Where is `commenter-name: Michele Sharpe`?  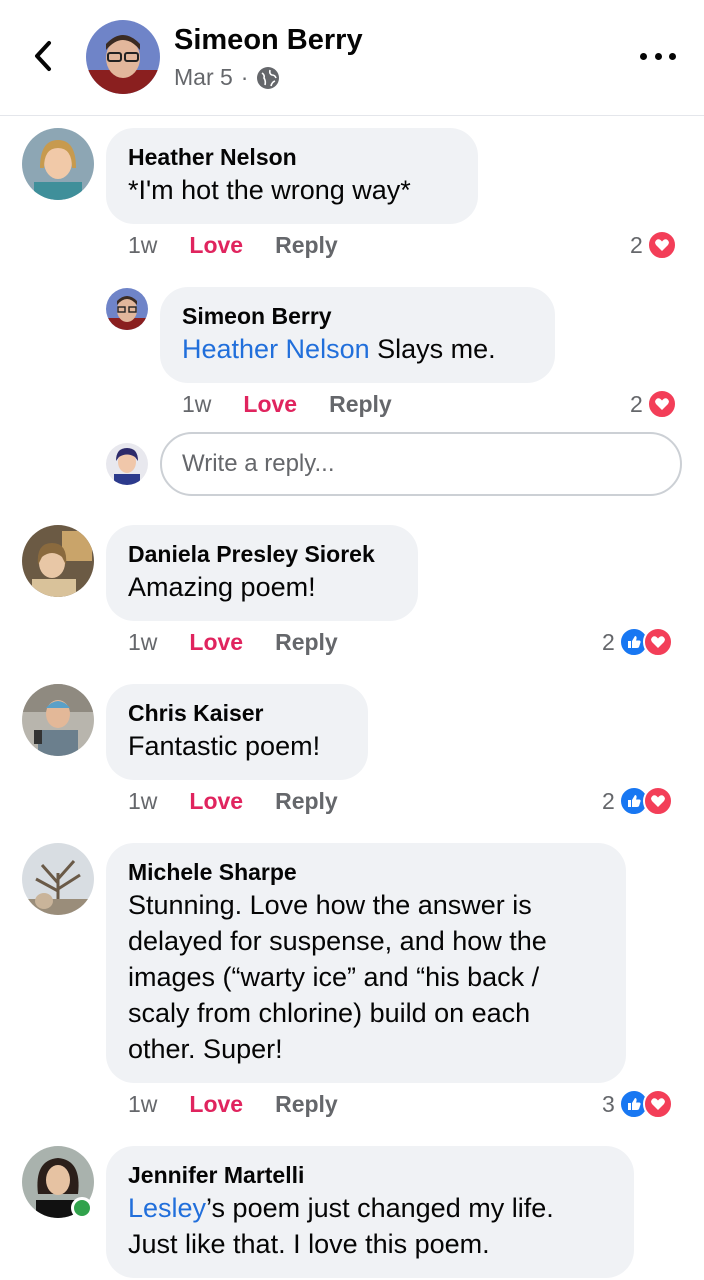
commenter-name: Michele Sharpe is located at coordinates (366, 872).